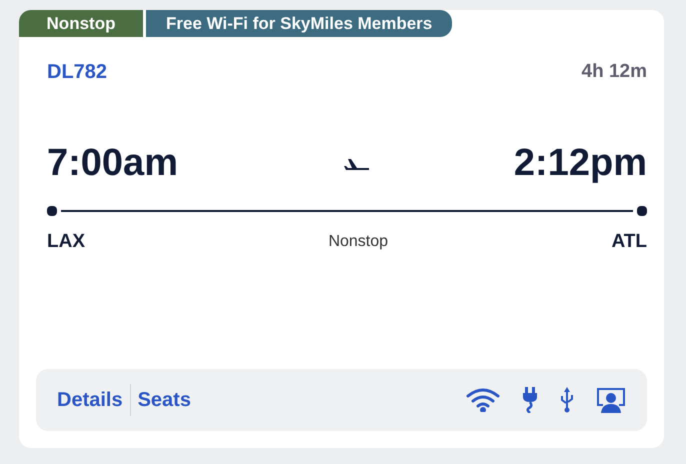 This screenshot has width=686, height=464. I want to click on plane-icon, so click(356, 163).